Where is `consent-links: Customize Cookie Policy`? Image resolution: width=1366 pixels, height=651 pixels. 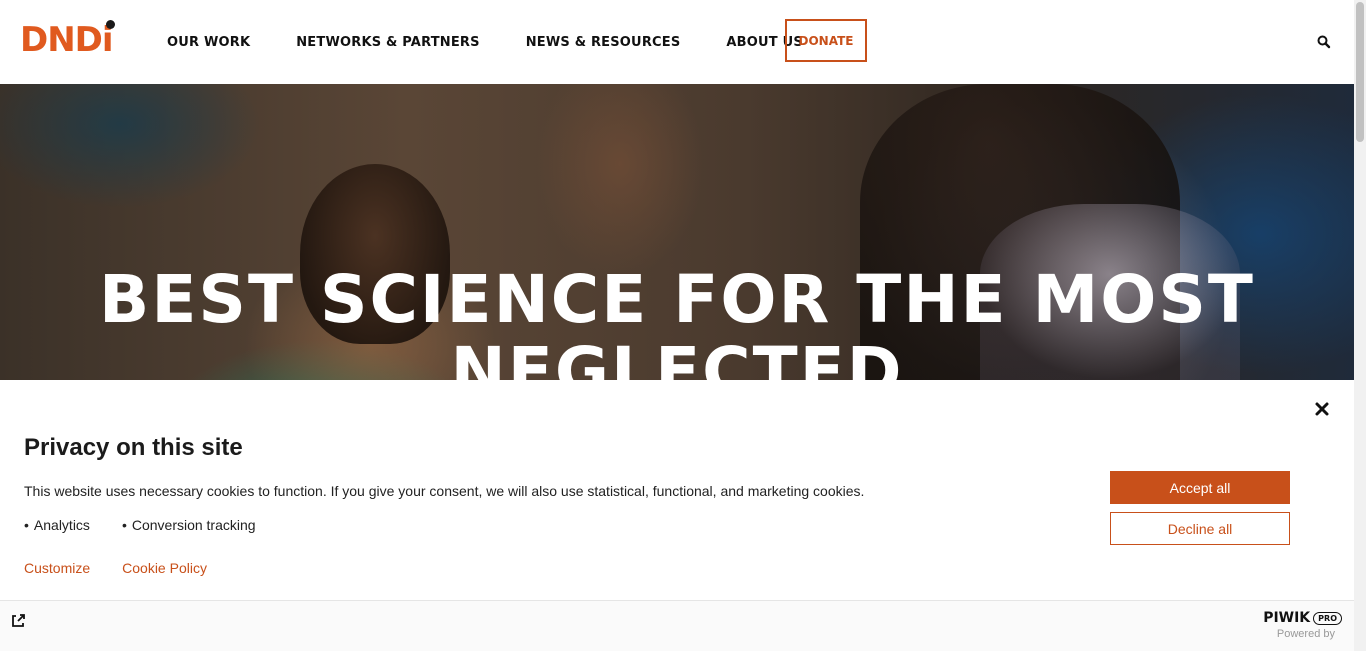
consent-links: Customize Cookie Policy is located at coordinates (131, 568).